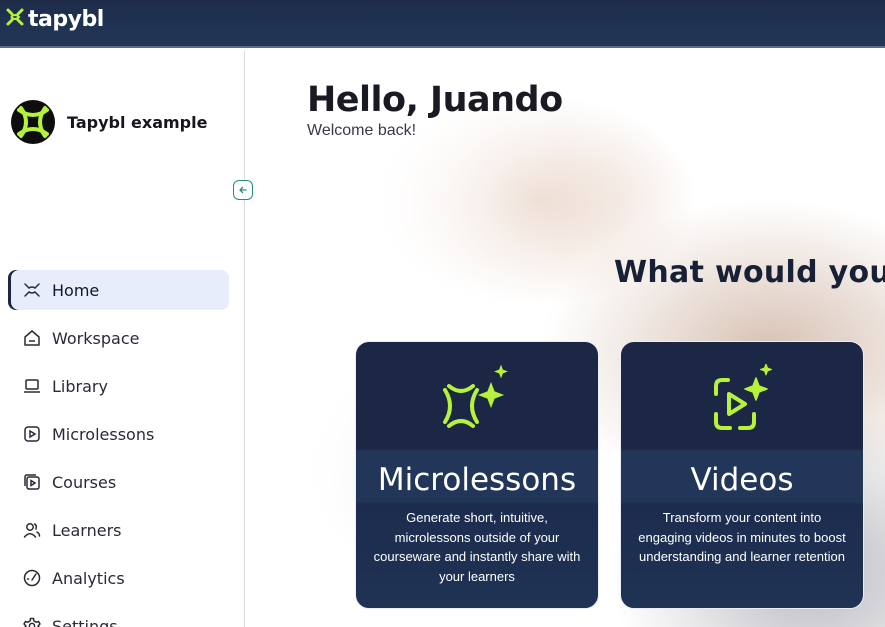 This screenshot has width=885, height=627. Describe the element at coordinates (118, 290) in the screenshot. I see `sidebar-item-home: Home` at that location.